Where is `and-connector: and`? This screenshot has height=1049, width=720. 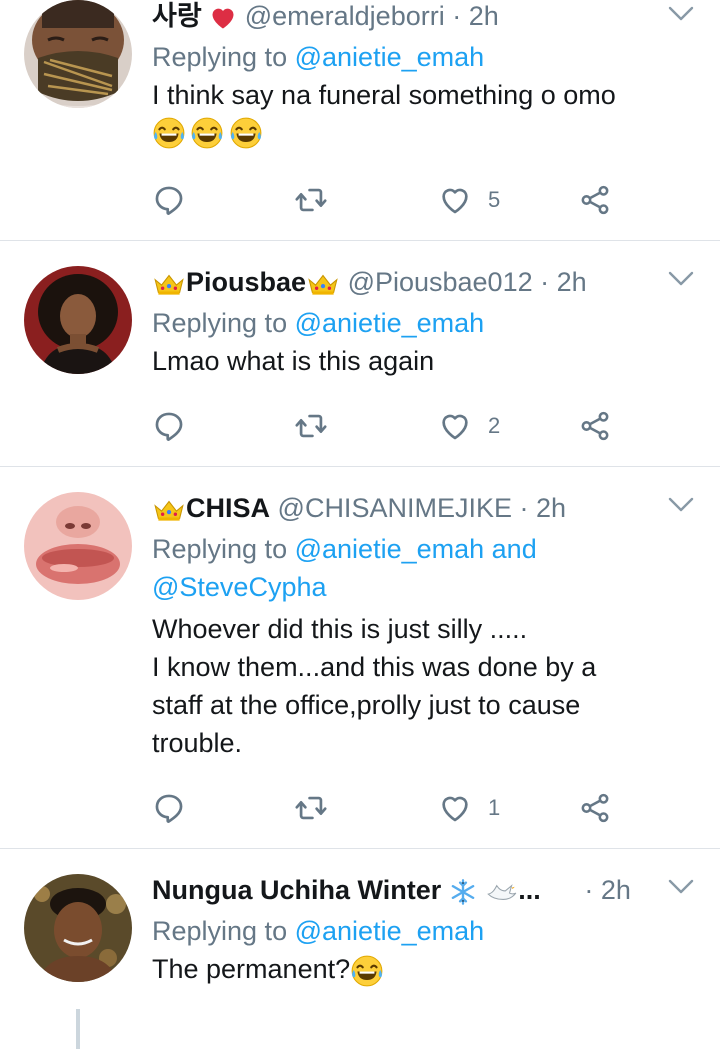 and-connector: and is located at coordinates (514, 549).